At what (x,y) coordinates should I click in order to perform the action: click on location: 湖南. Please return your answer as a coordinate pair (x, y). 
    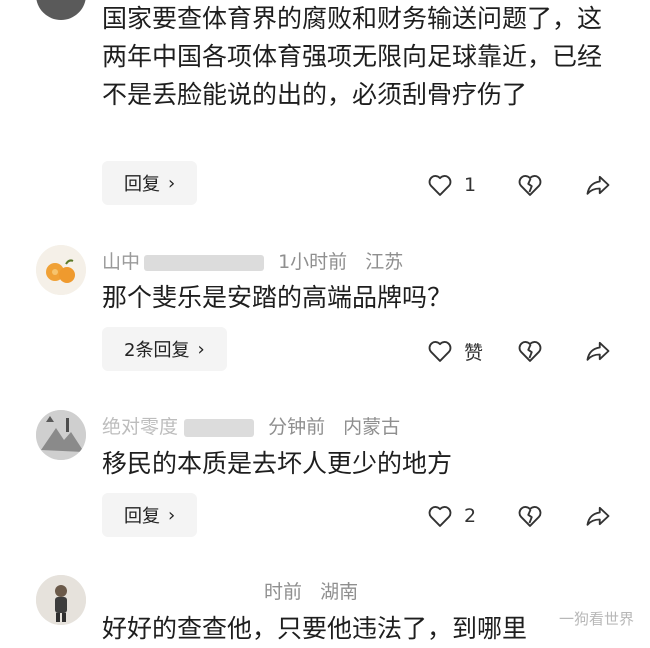
    Looking at the image, I should click on (339, 592).